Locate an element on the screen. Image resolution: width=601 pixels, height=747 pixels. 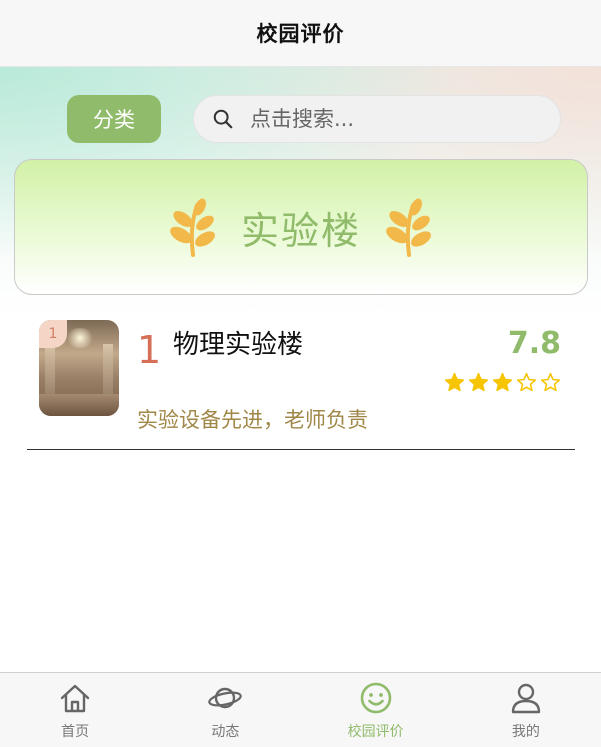
item-description: 实验设备先进，老师负责 is located at coordinates (252, 420).